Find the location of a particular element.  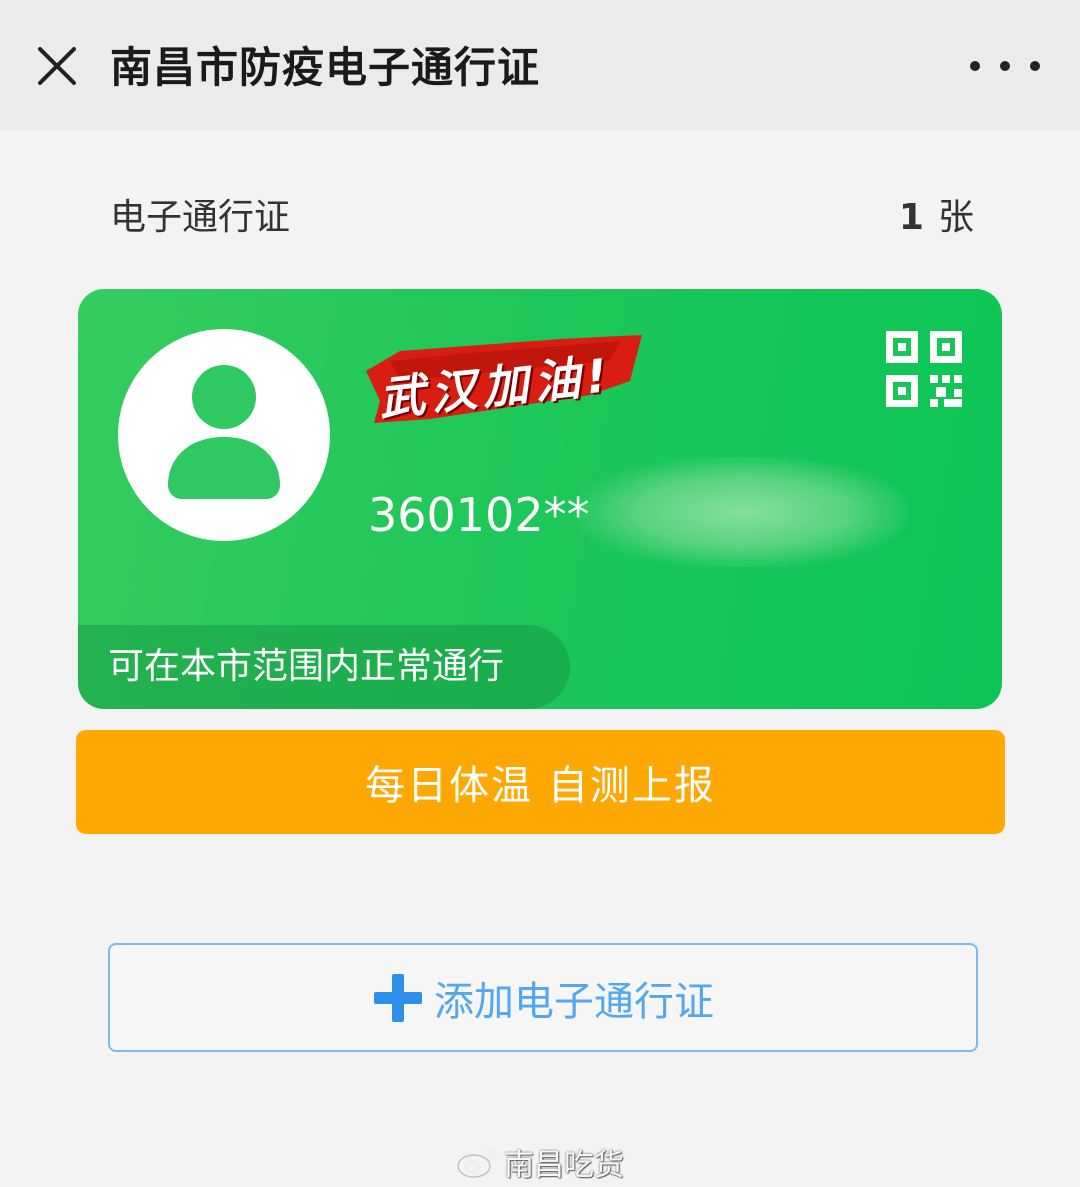

pass-count-number: 1 is located at coordinates (911, 217).